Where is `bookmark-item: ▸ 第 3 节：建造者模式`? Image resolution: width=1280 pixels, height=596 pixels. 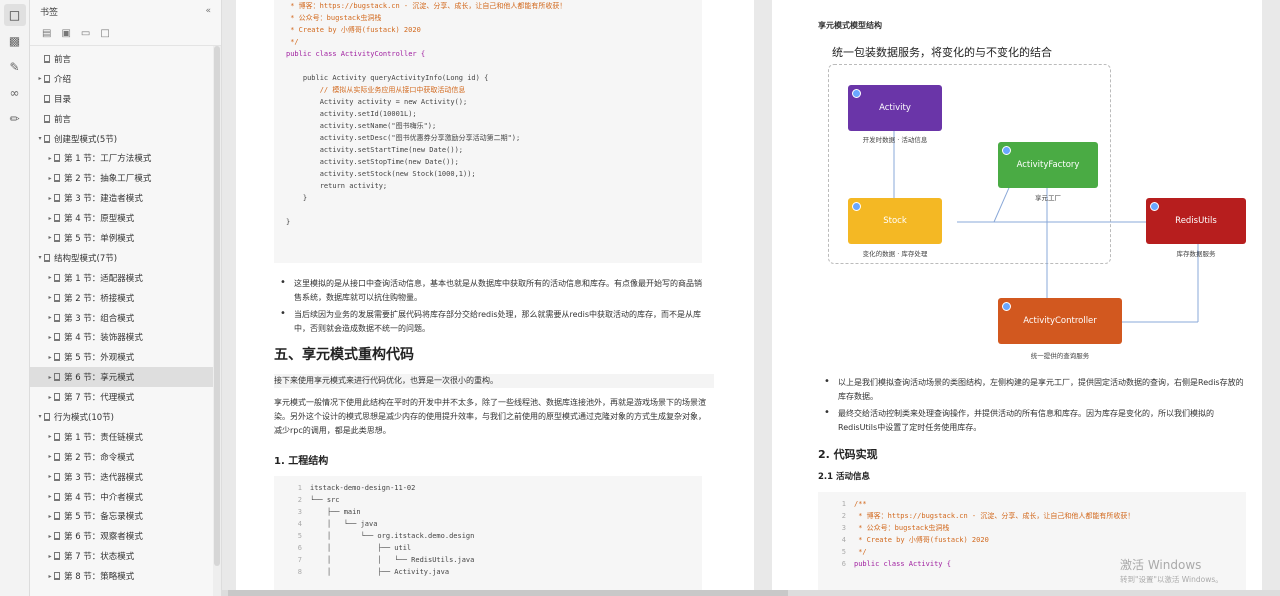
bookmark-item: ▸ 第 3 节：建造者模式 is located at coordinates (125, 198).